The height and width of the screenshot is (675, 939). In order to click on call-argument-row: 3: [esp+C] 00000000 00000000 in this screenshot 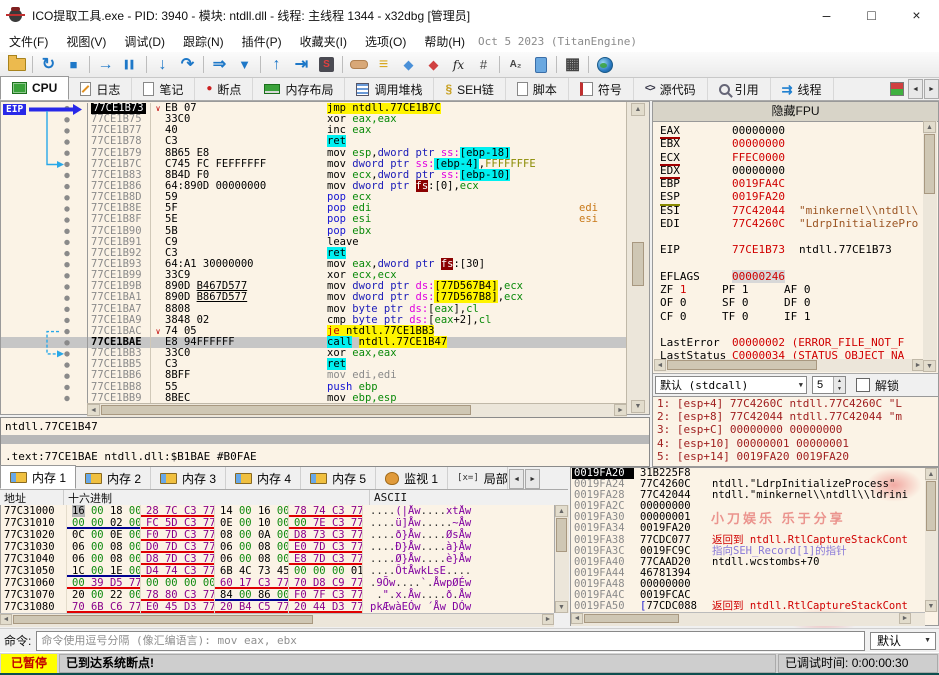, I will do `click(795, 429)`.